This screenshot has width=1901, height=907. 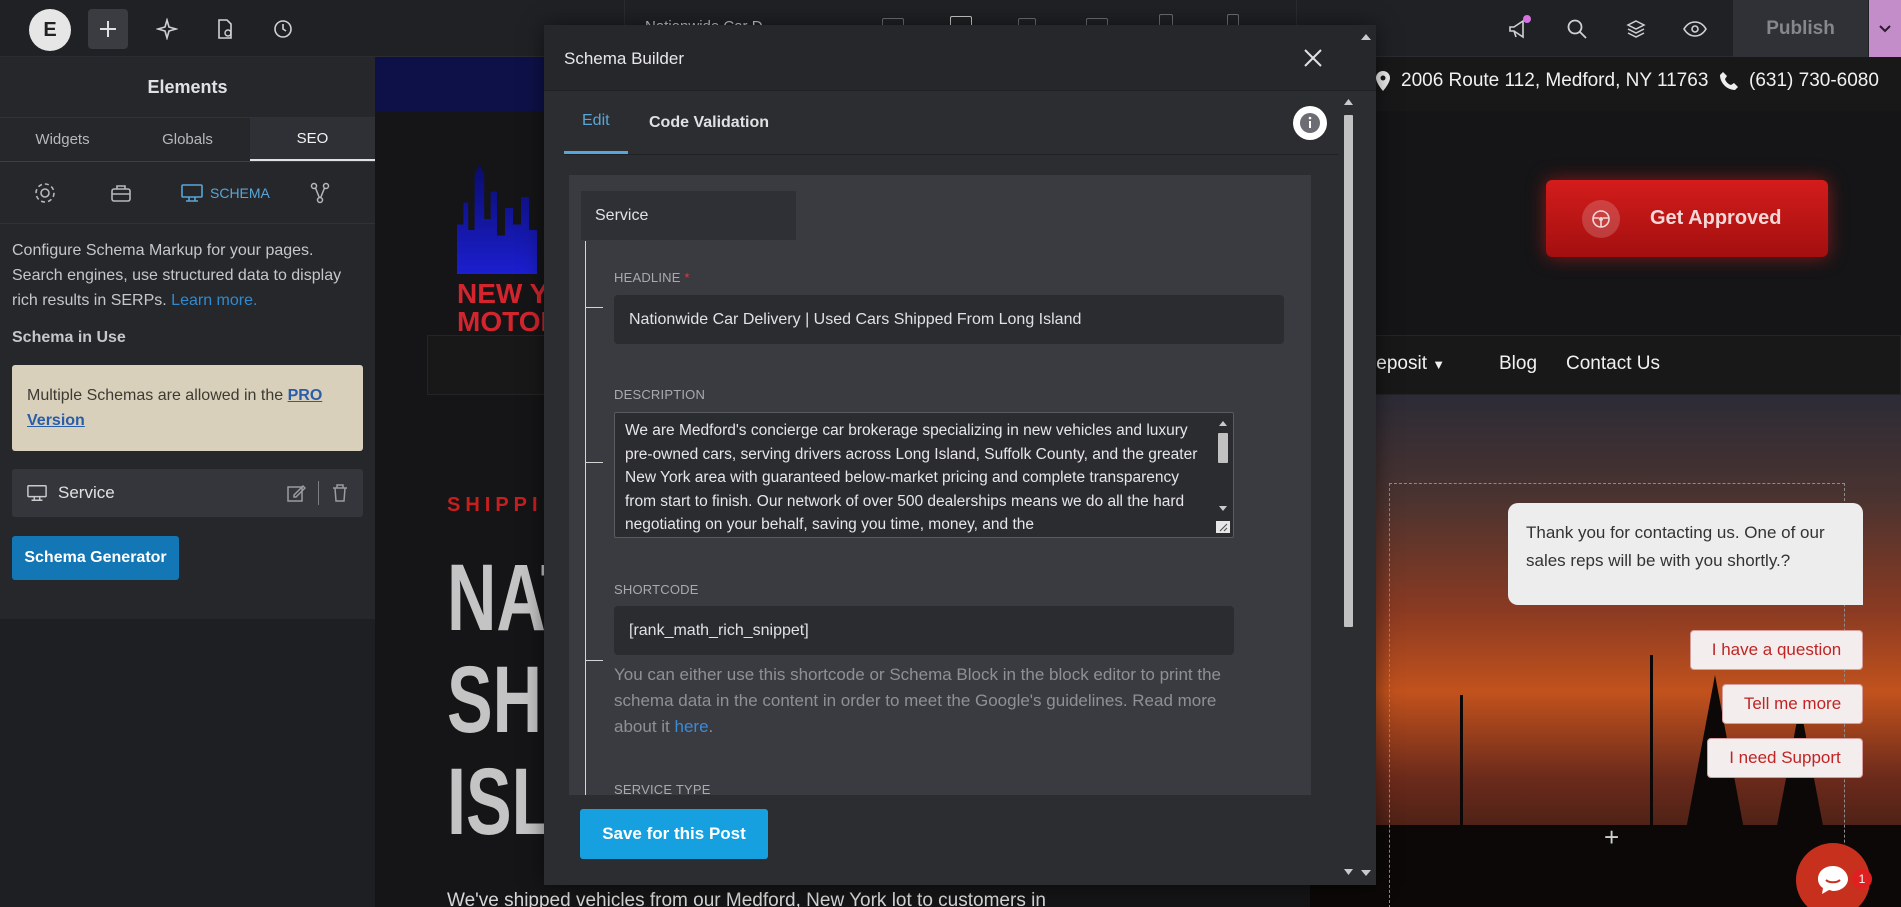 I want to click on nav-item-contact: Contact Us, so click(x=1613, y=364).